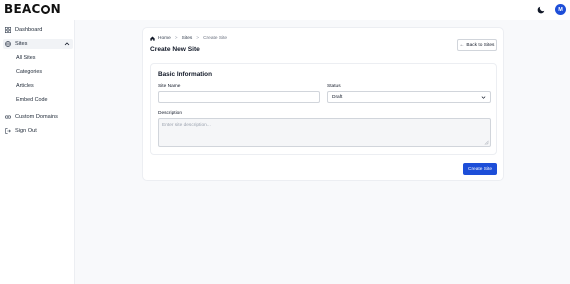 The image size is (570, 284). I want to click on back-to-sites-button: ← Back to Sites, so click(477, 45).